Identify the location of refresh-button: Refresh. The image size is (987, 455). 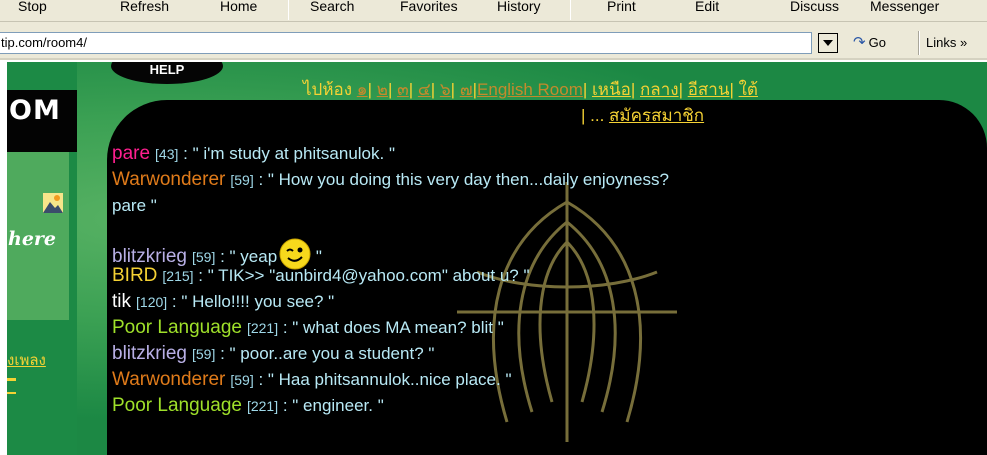
(144, 7).